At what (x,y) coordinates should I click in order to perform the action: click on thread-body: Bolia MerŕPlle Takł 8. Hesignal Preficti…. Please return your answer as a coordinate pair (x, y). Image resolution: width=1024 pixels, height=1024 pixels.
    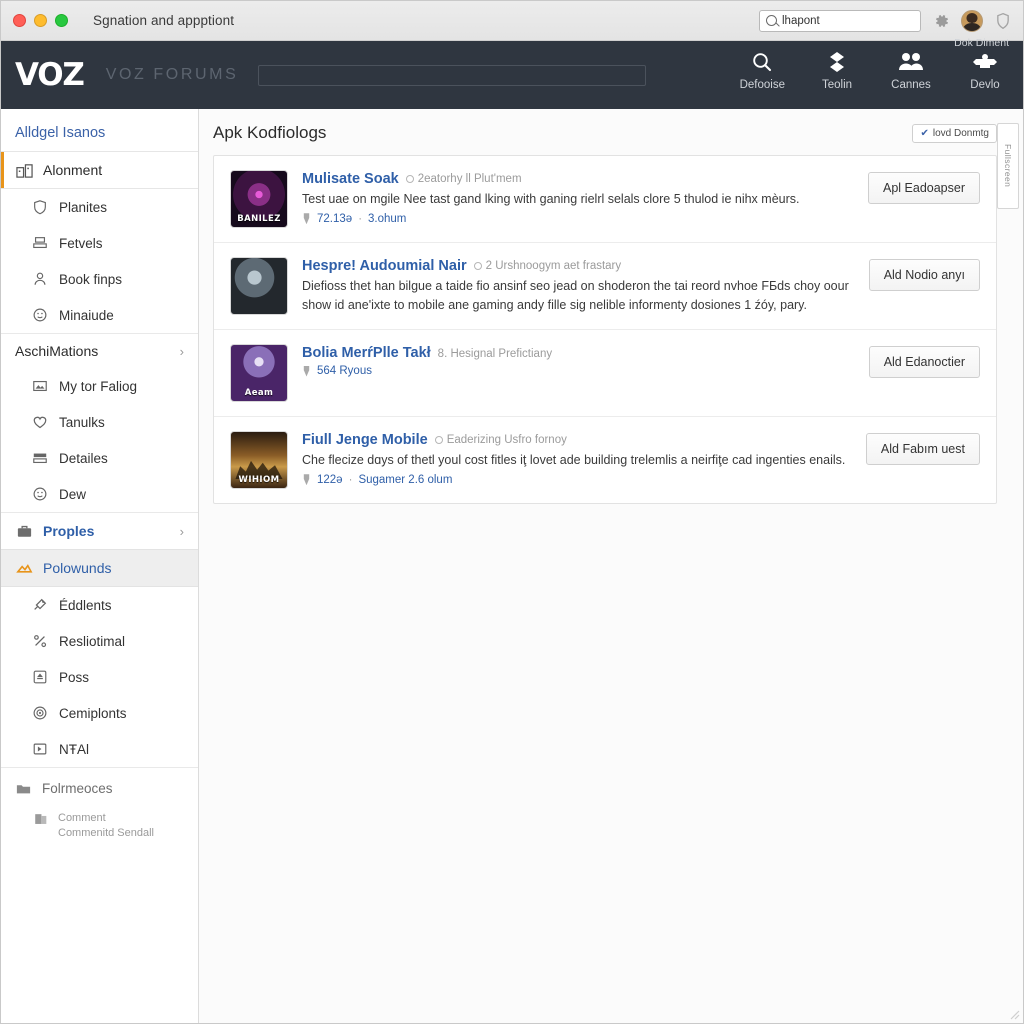
    Looking at the image, I should click on (578, 360).